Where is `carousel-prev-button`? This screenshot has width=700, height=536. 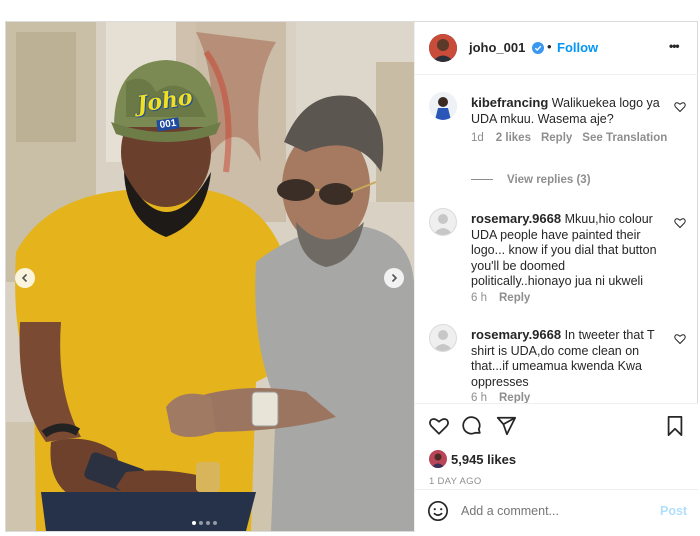
carousel-prev-button is located at coordinates (25, 278).